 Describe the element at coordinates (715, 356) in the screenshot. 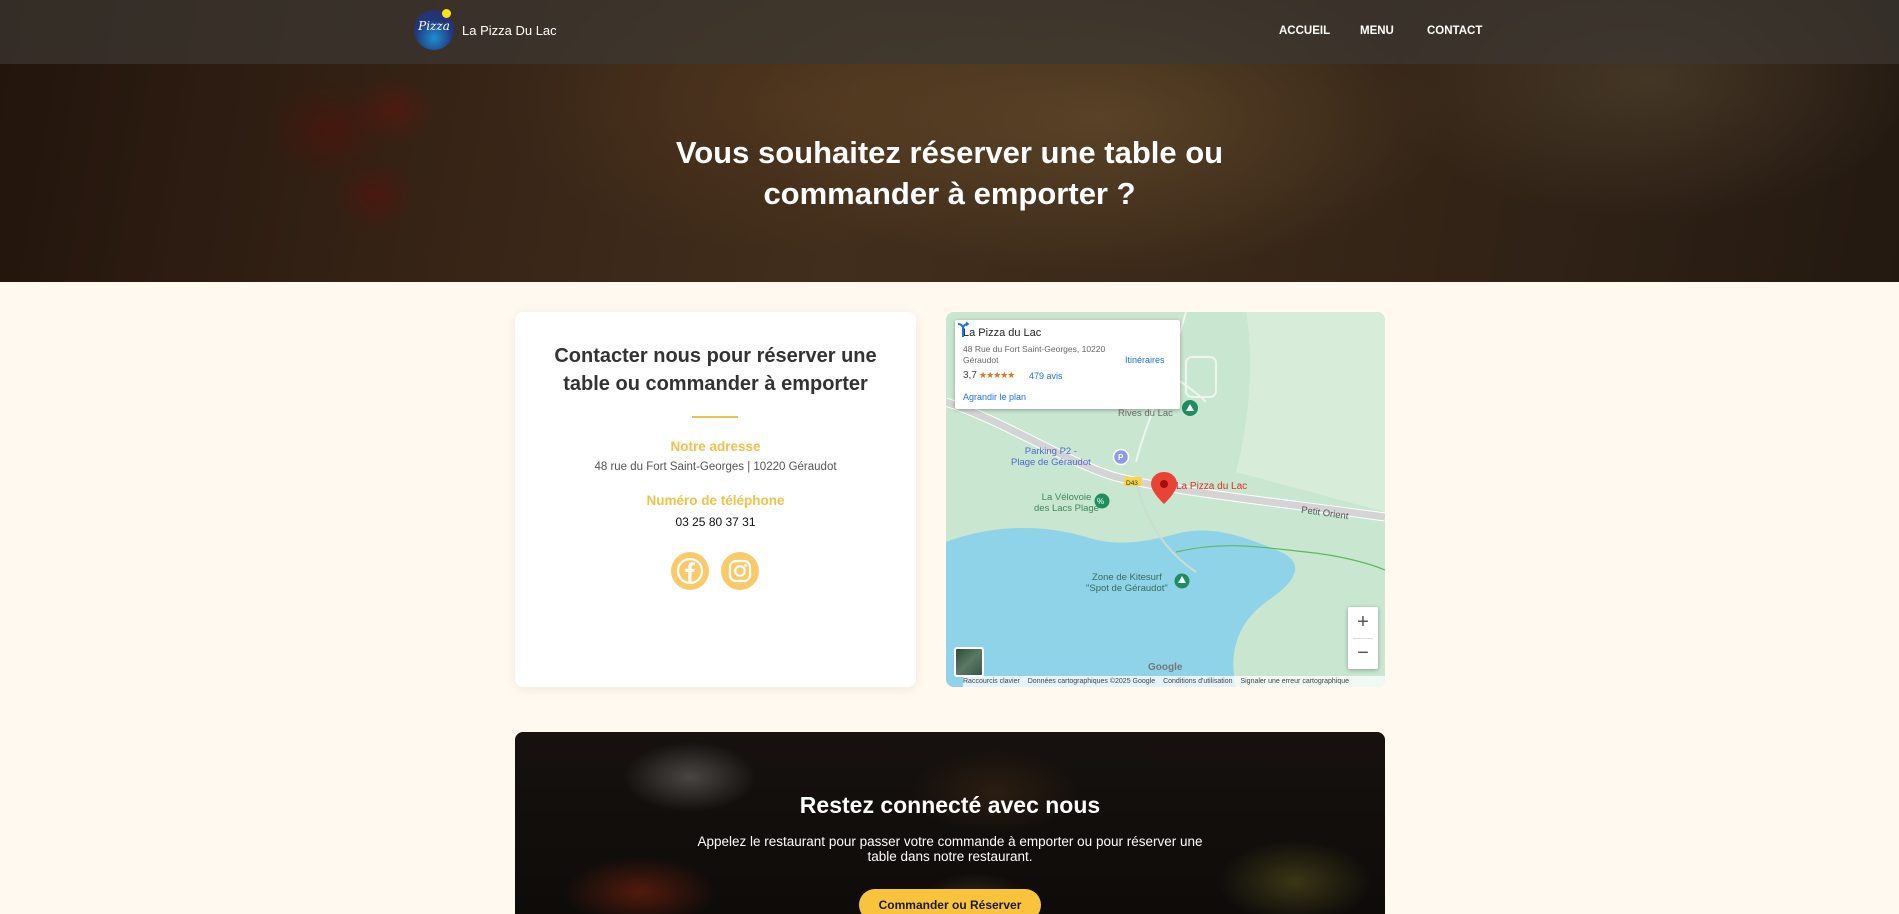

I see `contact-title-line1: Contacter nous pour réserver une` at that location.